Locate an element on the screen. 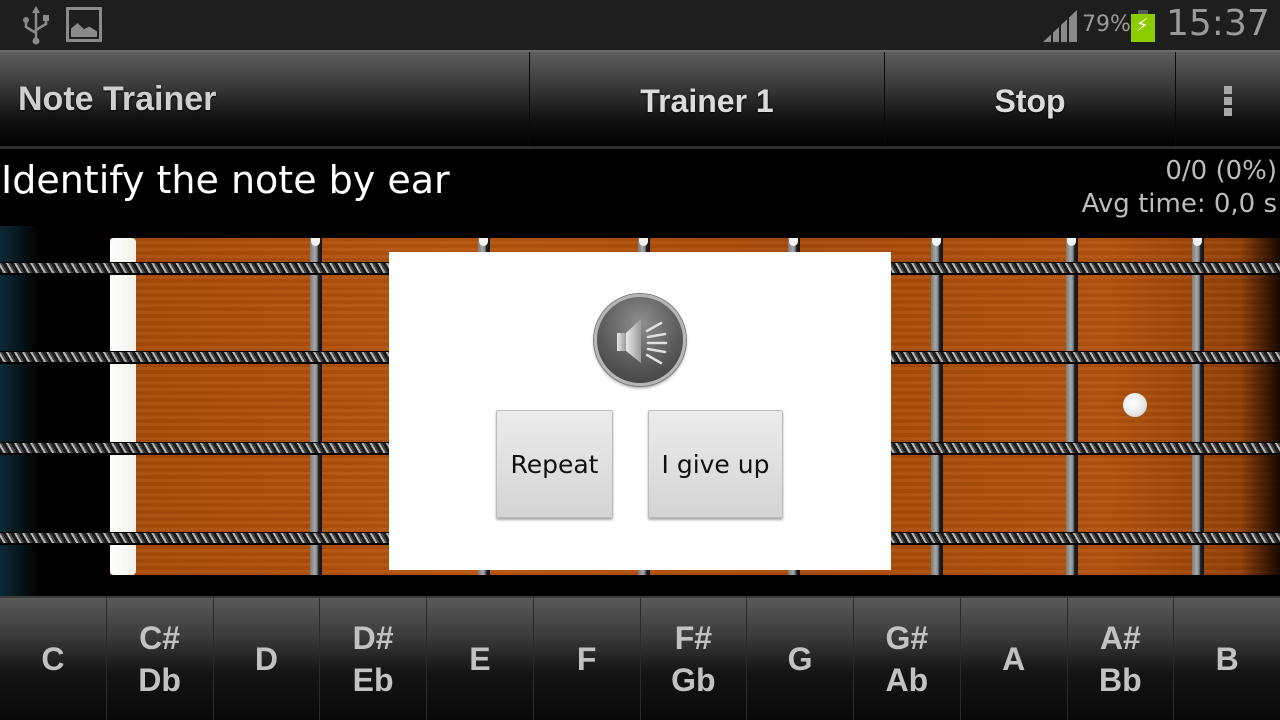  speaker-icon is located at coordinates (642, 342).